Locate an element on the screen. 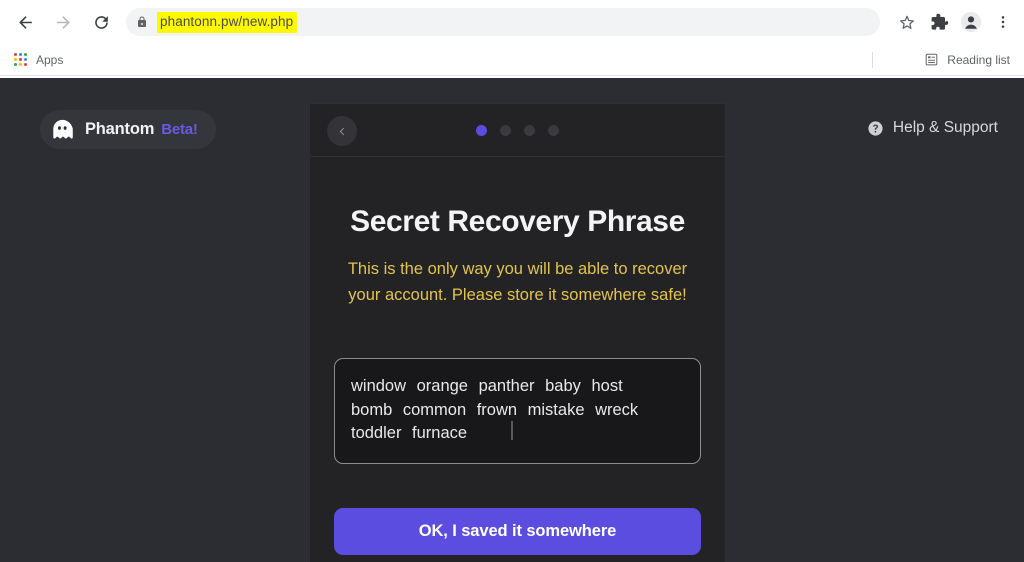 Image resolution: width=1024 pixels, height=562 pixels. three-dot-menu-icon is located at coordinates (1003, 22).